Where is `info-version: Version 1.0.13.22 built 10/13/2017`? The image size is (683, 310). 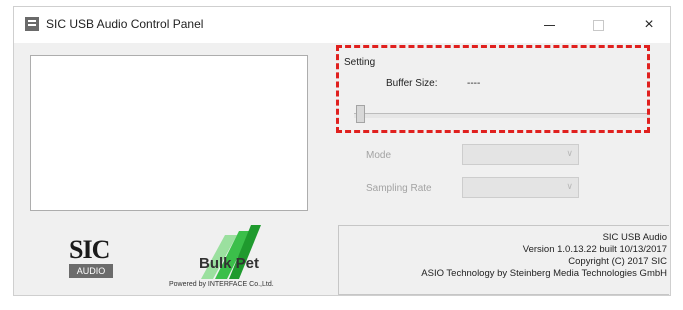
info-version: Version 1.0.13.22 built 10/13/2017 is located at coordinates (594, 249).